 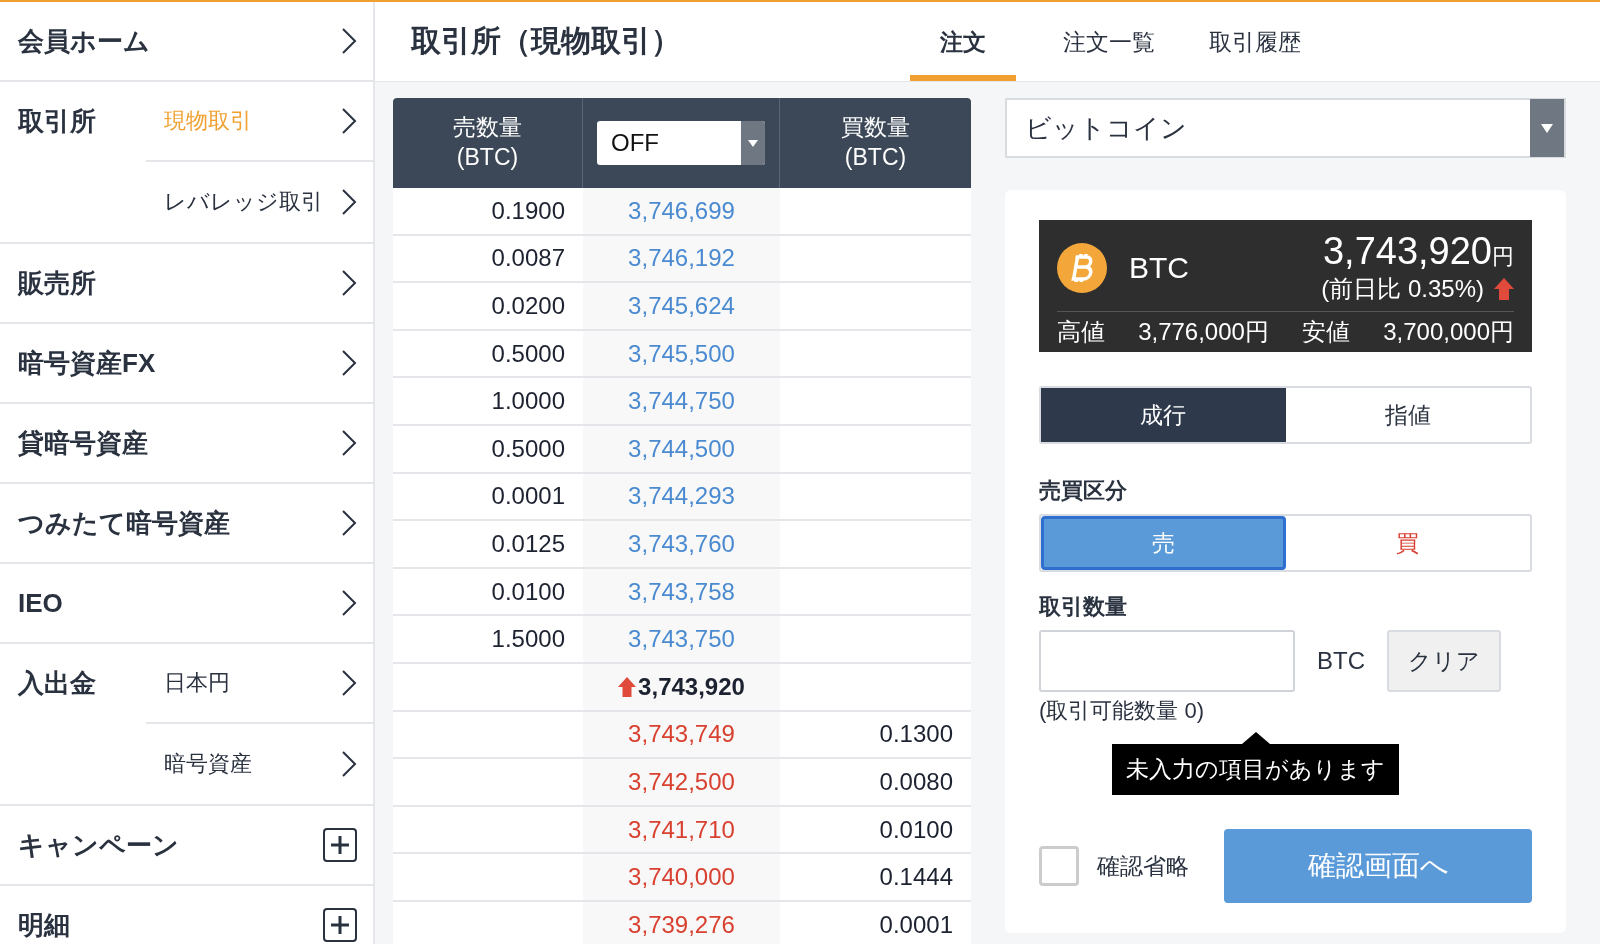 I want to click on tab: 注文一覧, so click(x=1109, y=42).